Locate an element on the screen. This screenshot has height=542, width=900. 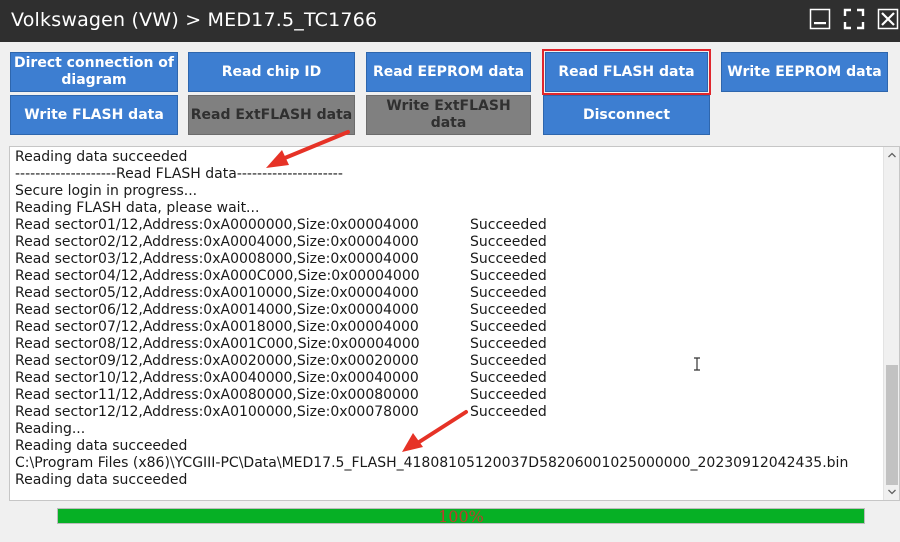
close-icon is located at coordinates (888, 19).